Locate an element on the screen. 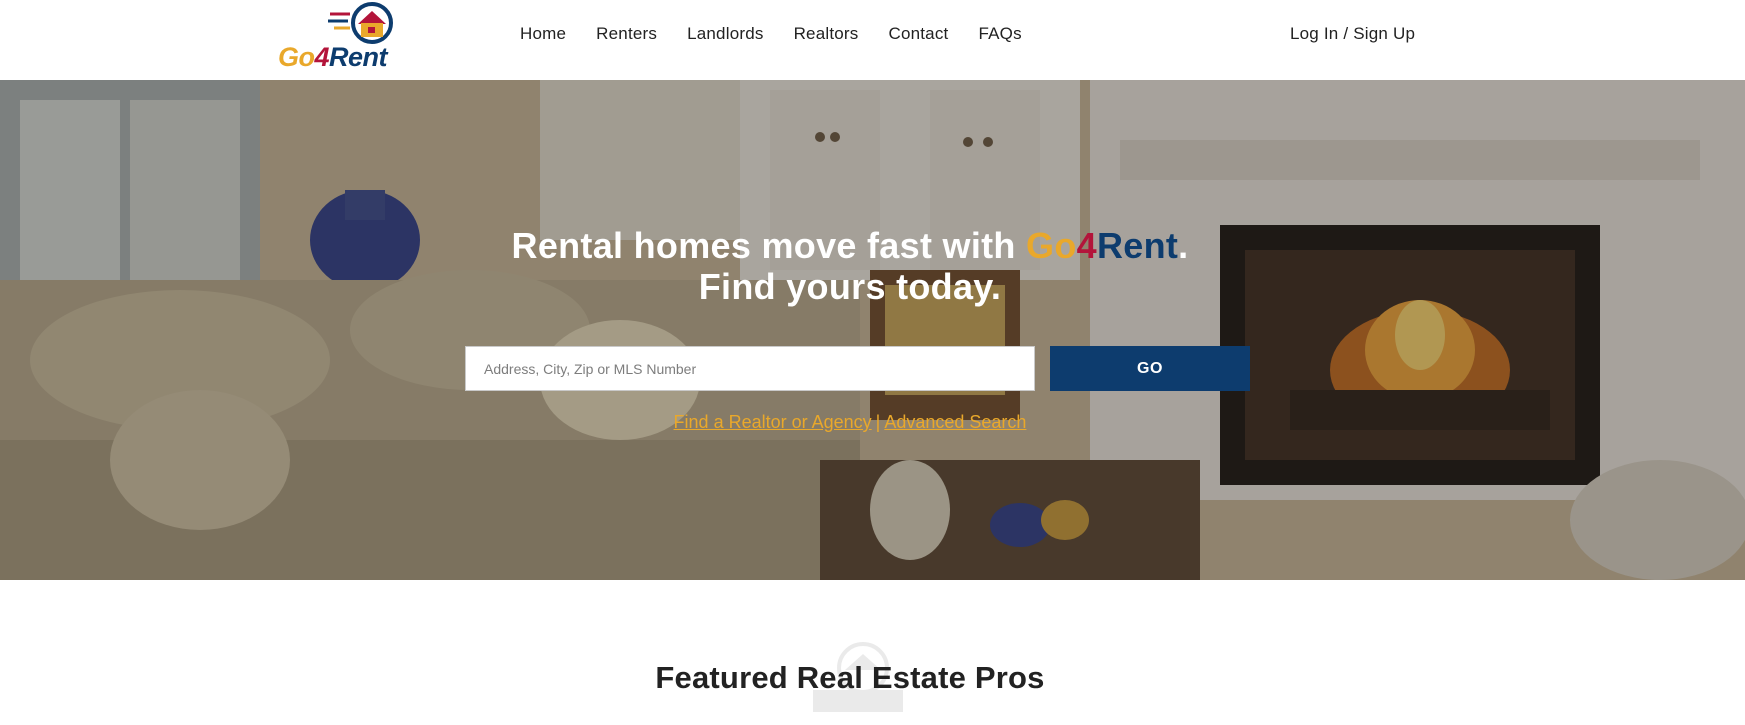  find-realtor-link: Find a Realtor or Agency is located at coordinates (773, 422).